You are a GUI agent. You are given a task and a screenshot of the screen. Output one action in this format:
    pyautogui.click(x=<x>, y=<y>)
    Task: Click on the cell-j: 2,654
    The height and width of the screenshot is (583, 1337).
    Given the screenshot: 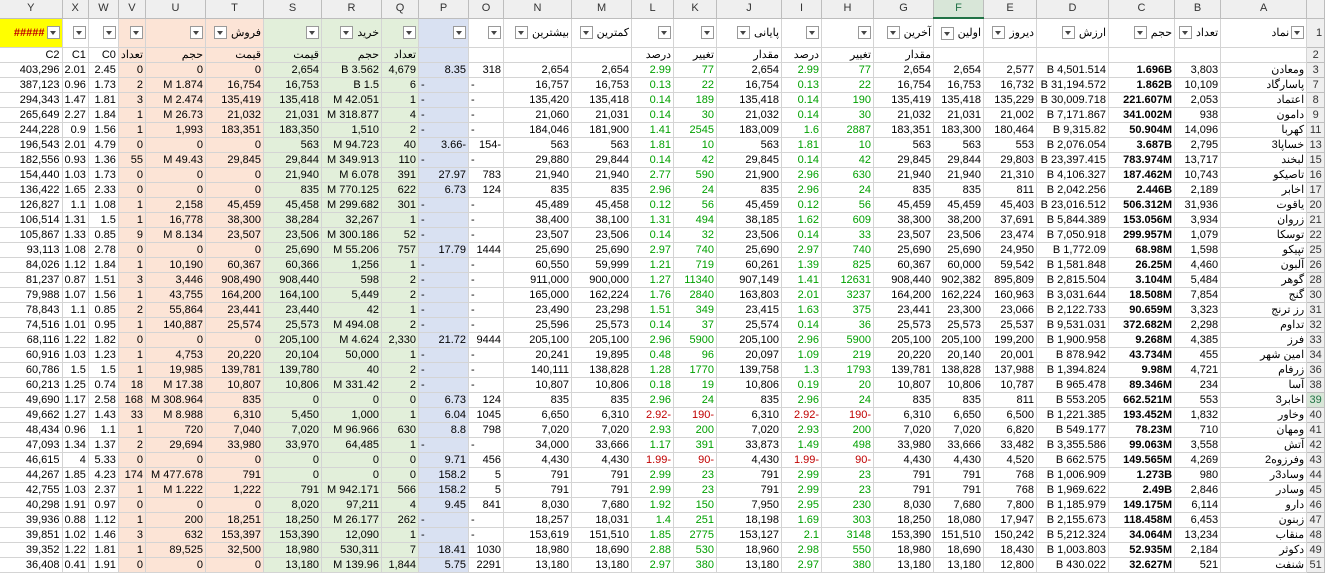 What is the action you would take?
    pyautogui.click(x=749, y=70)
    